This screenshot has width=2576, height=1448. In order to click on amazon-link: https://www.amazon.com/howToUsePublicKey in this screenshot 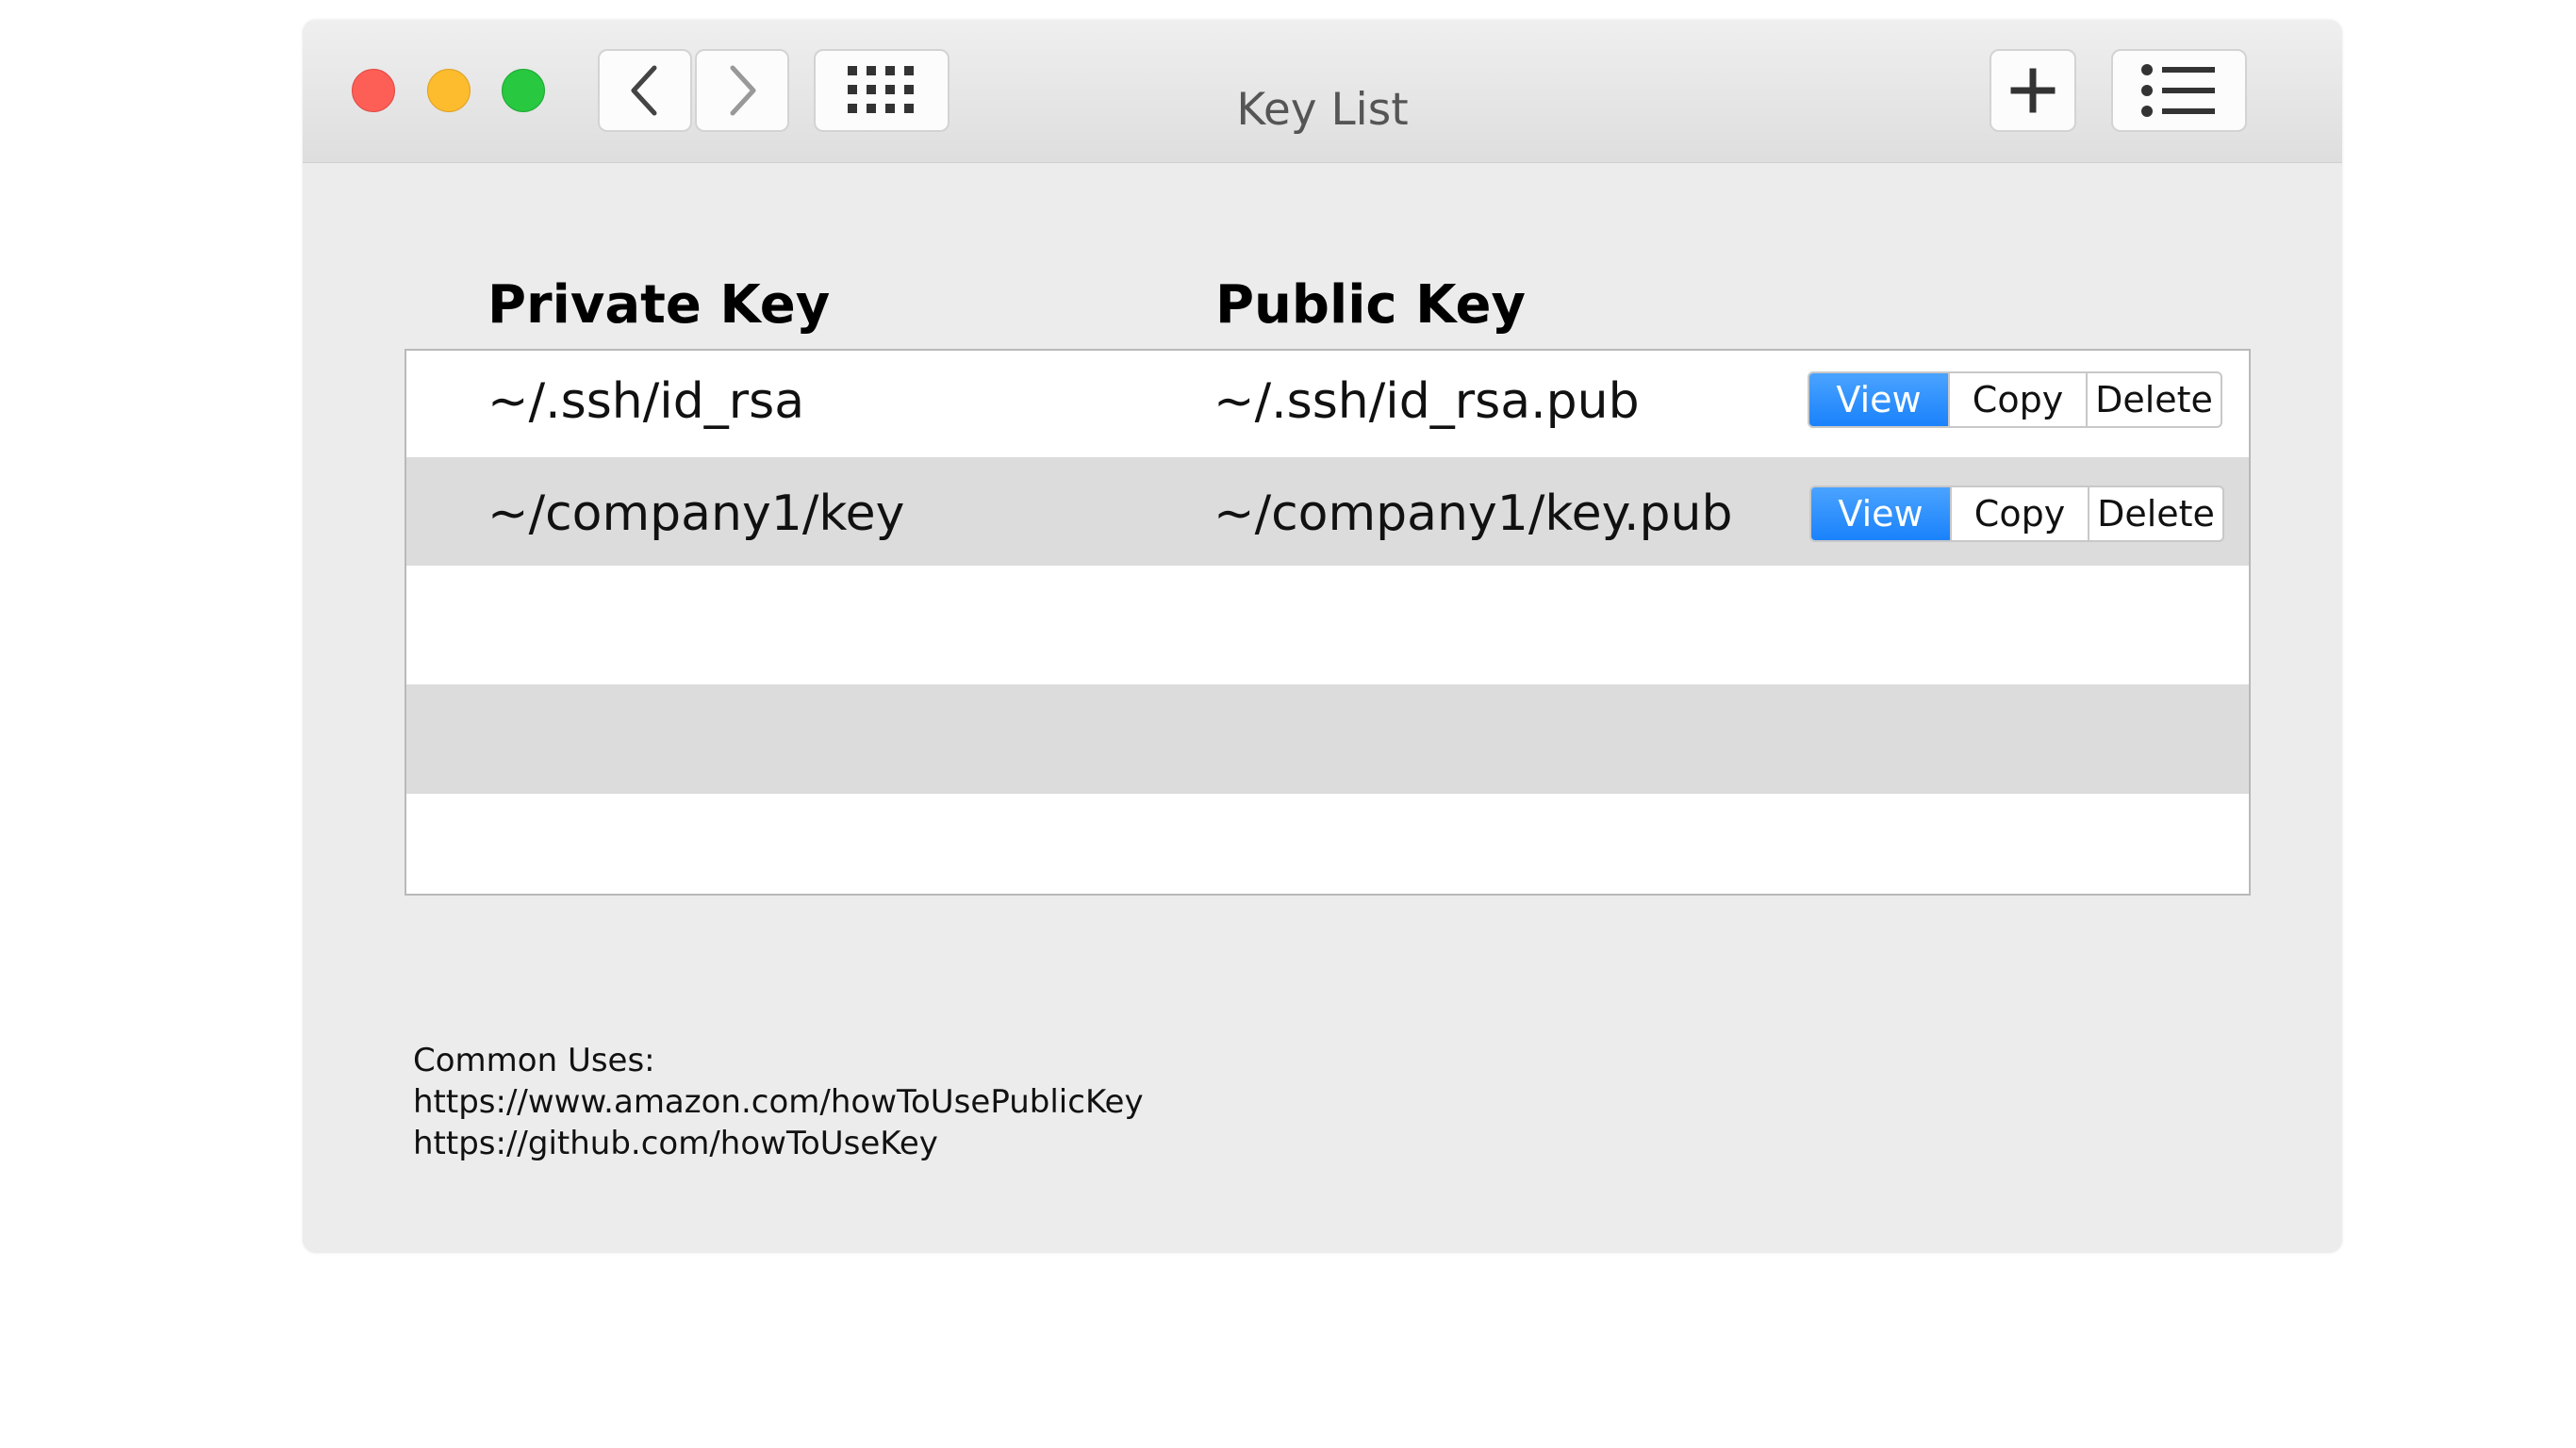, I will do `click(778, 1102)`.